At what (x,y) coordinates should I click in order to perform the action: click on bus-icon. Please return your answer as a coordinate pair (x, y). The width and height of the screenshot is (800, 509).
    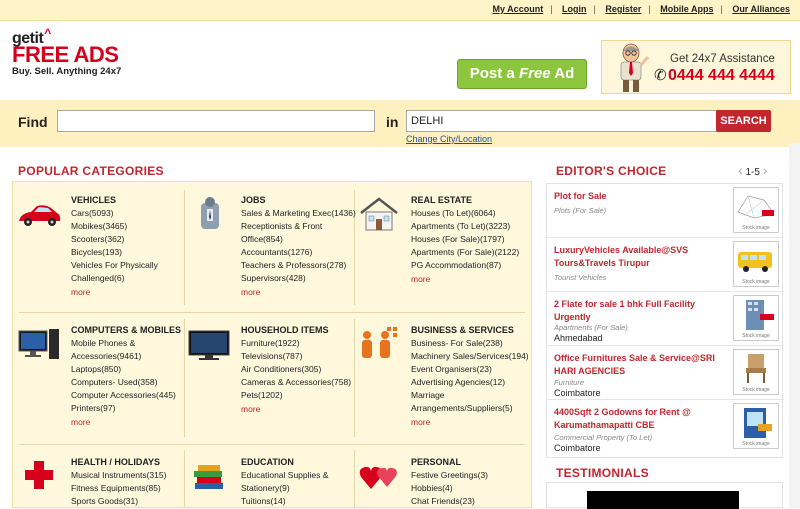
    Looking at the image, I should click on (755, 262).